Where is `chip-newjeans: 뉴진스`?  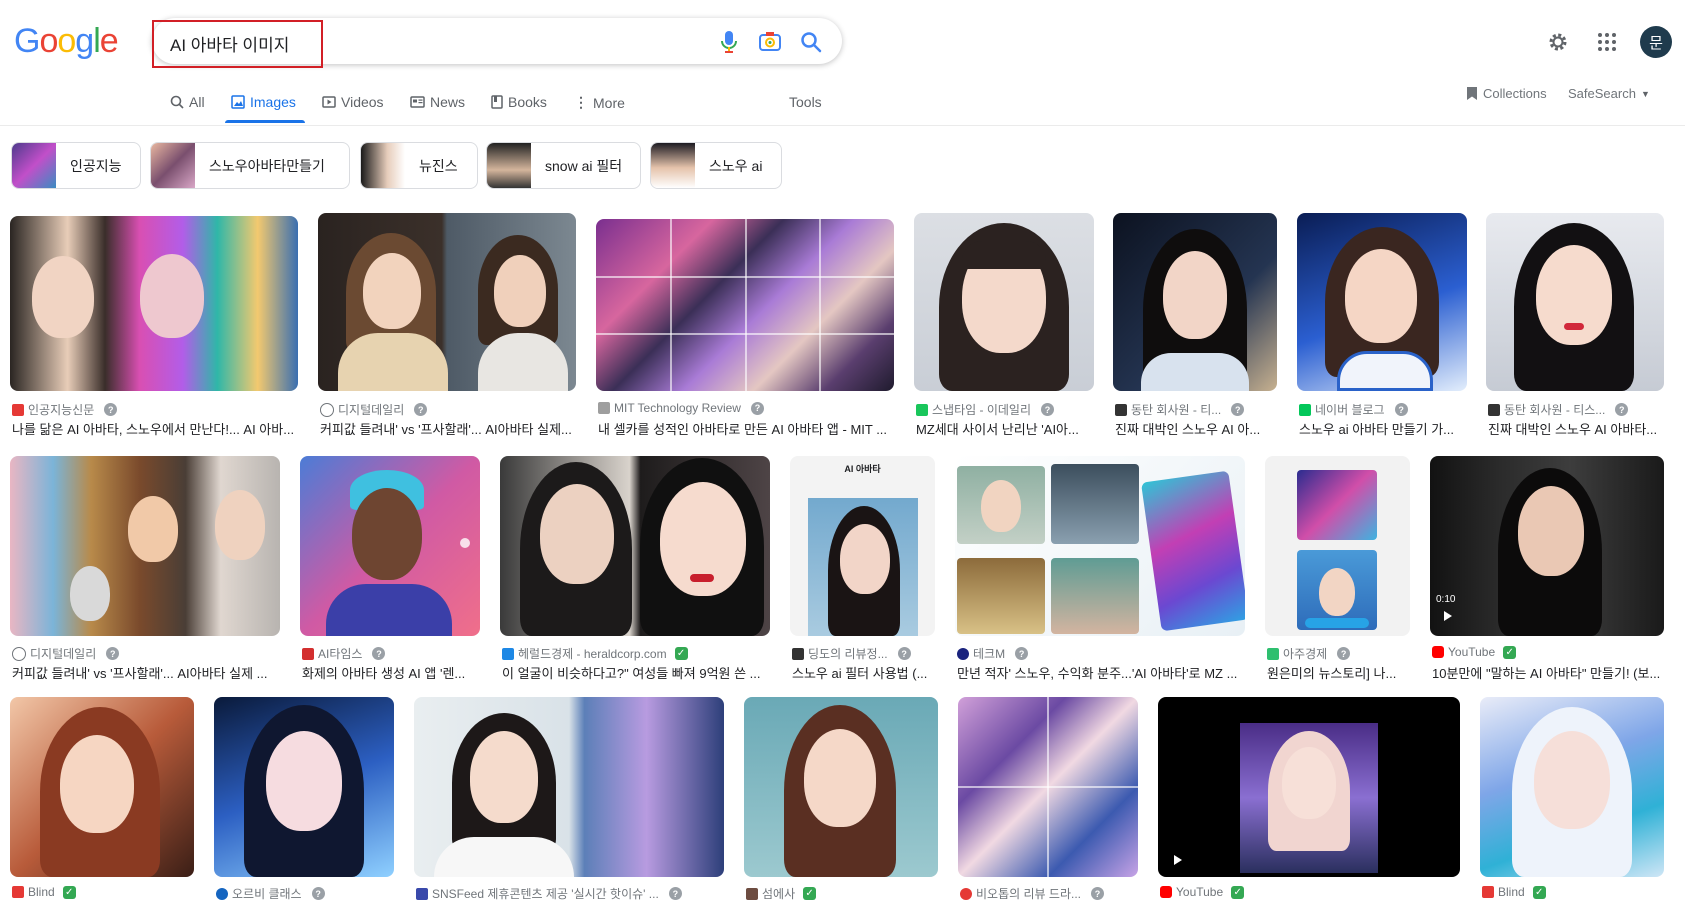 chip-newjeans: 뉴진스 is located at coordinates (419, 165).